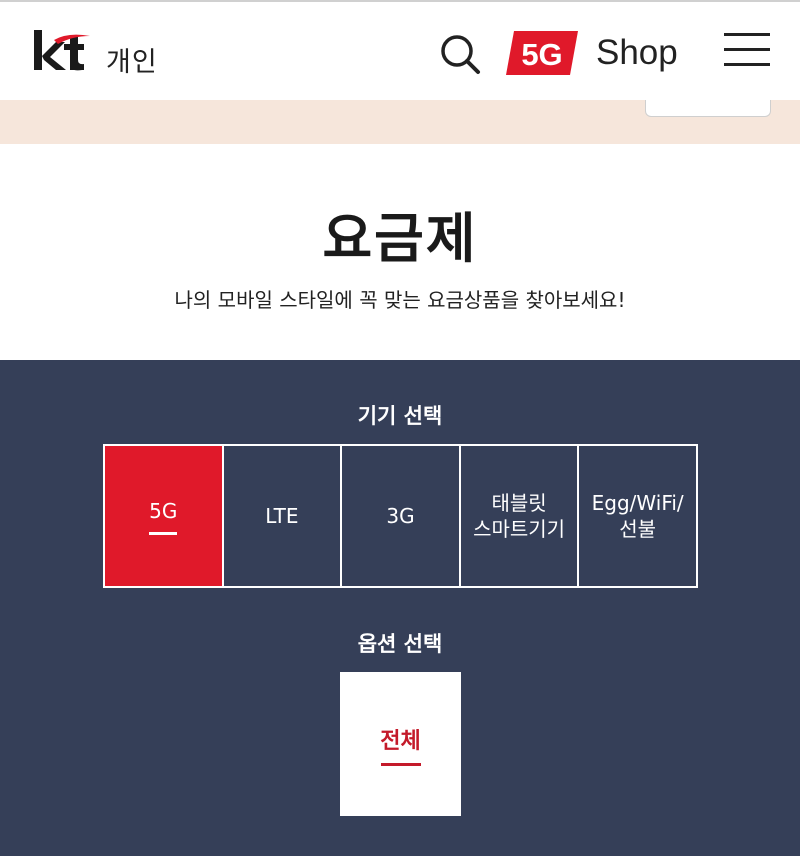 The height and width of the screenshot is (859, 800). I want to click on hamburger-menu-icon, so click(747, 49).